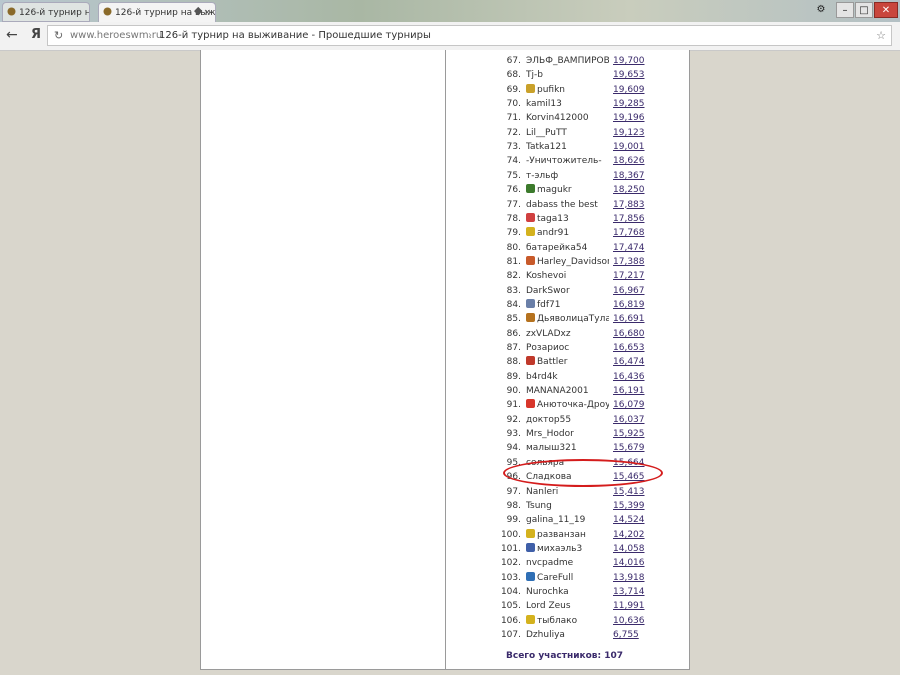  I want to click on browser-tab-1: 126-й турнир на выж, so click(46, 12).